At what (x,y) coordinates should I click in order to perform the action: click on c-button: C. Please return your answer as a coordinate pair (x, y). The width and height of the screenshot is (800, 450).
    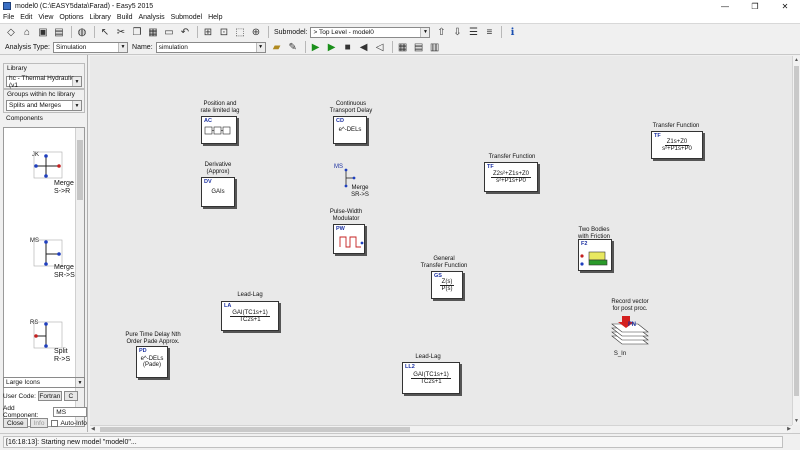
    Looking at the image, I should click on (70, 396).